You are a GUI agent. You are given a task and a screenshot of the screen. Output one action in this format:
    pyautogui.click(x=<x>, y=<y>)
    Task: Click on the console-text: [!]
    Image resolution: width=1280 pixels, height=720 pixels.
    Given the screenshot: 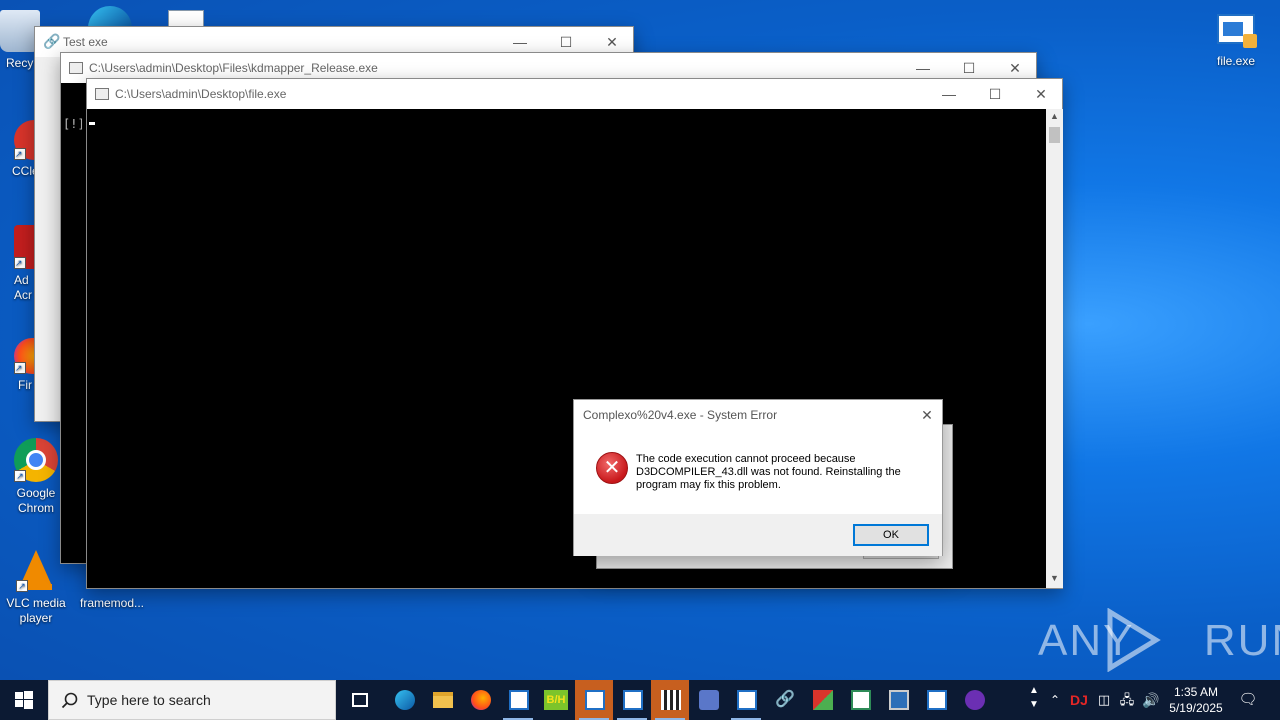 What is the action you would take?
    pyautogui.click(x=74, y=124)
    